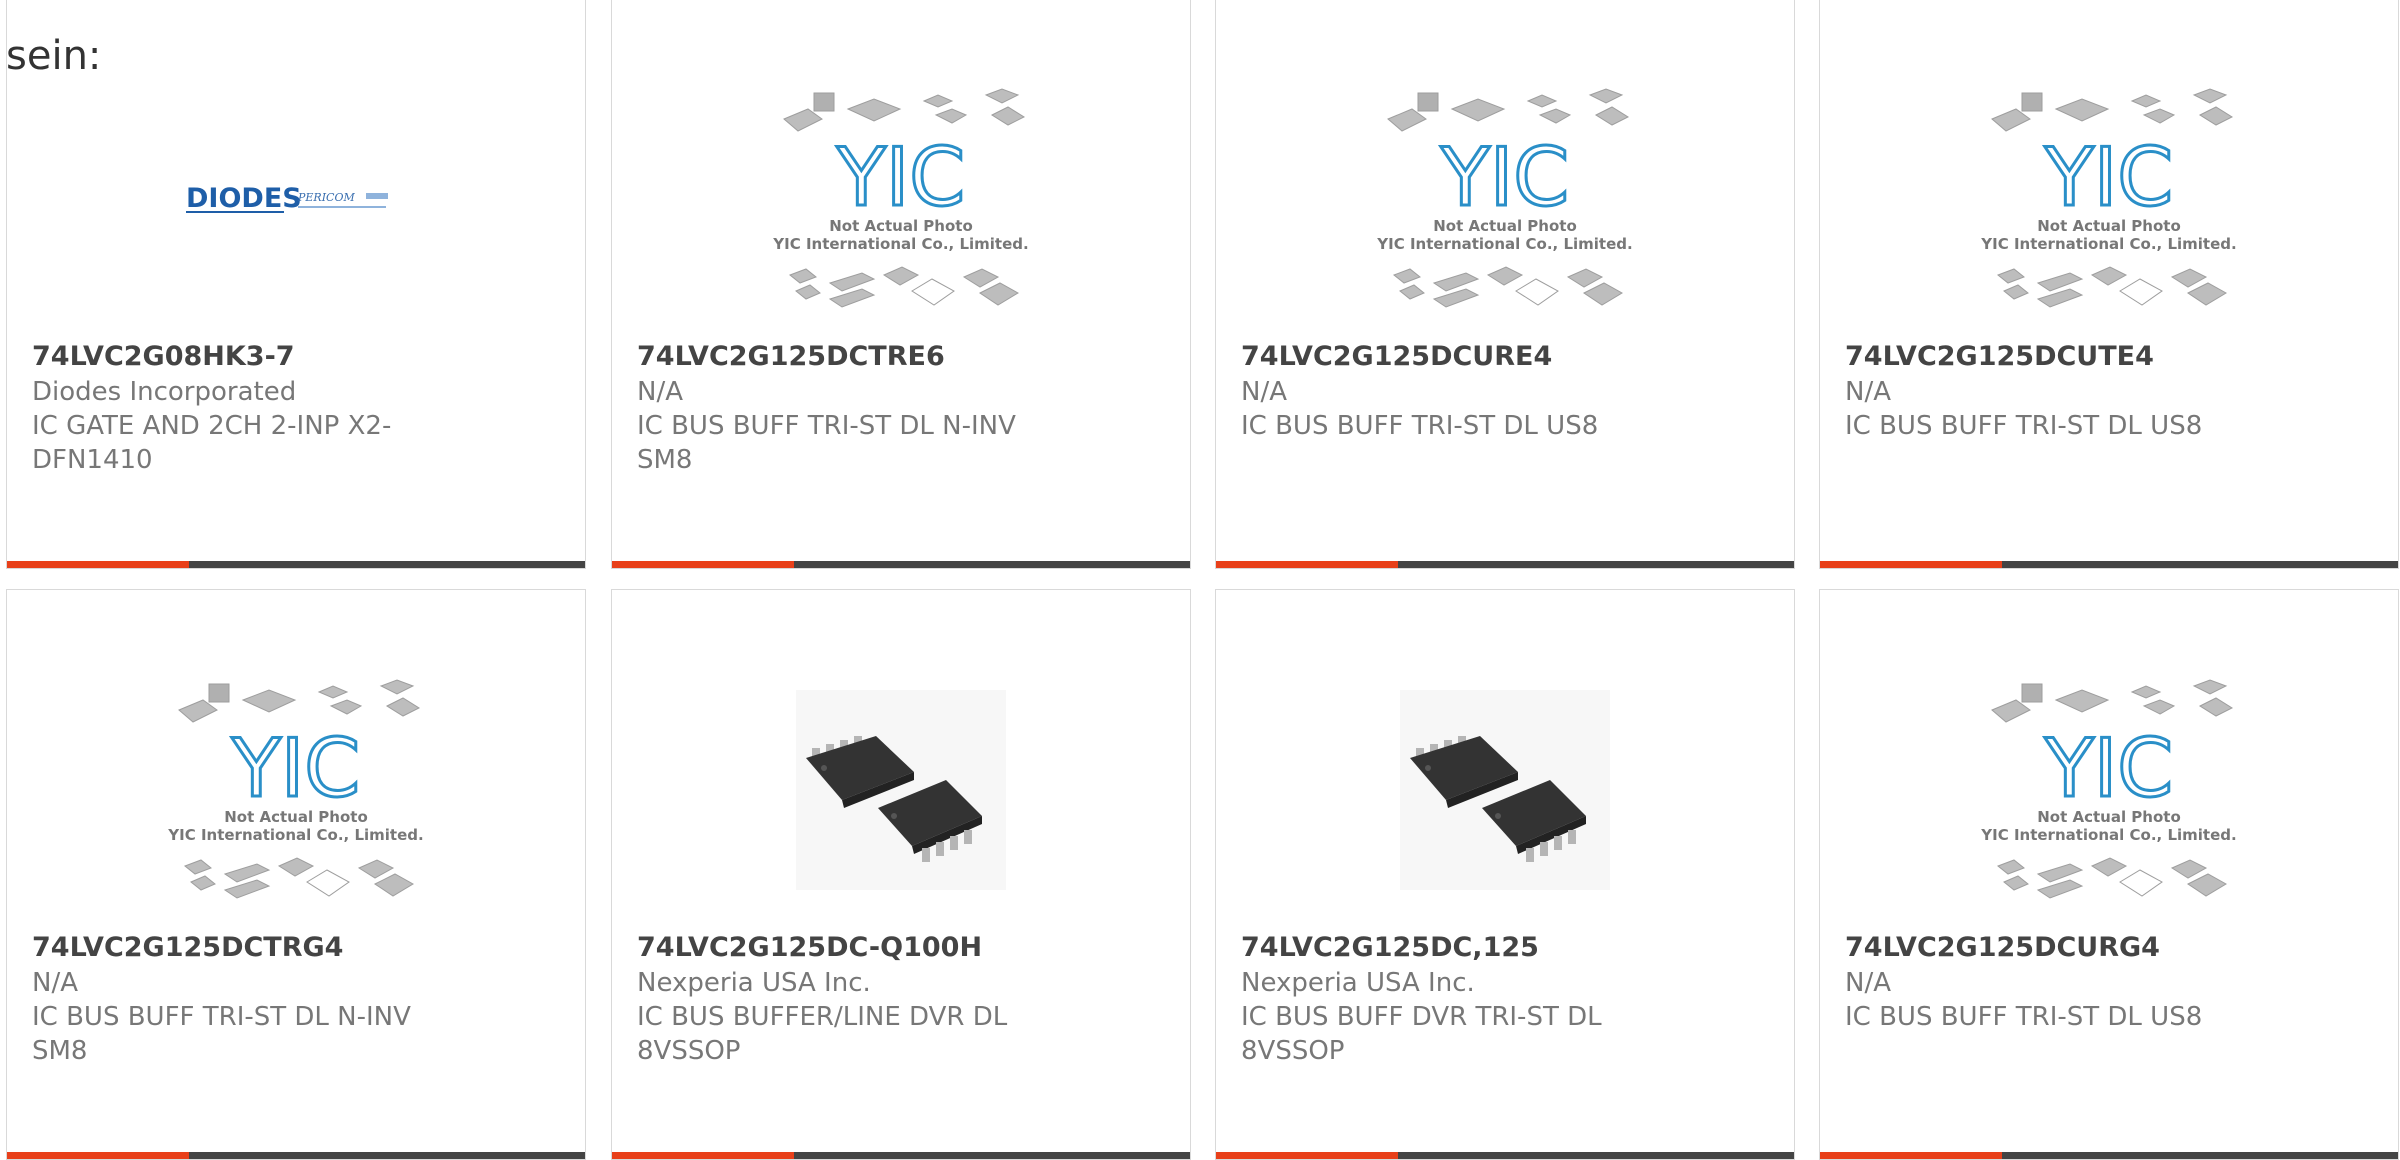 The width and height of the screenshot is (2400, 1160). Describe the element at coordinates (244, 198) in the screenshot. I see `diodes-logo-text: DIODES` at that location.